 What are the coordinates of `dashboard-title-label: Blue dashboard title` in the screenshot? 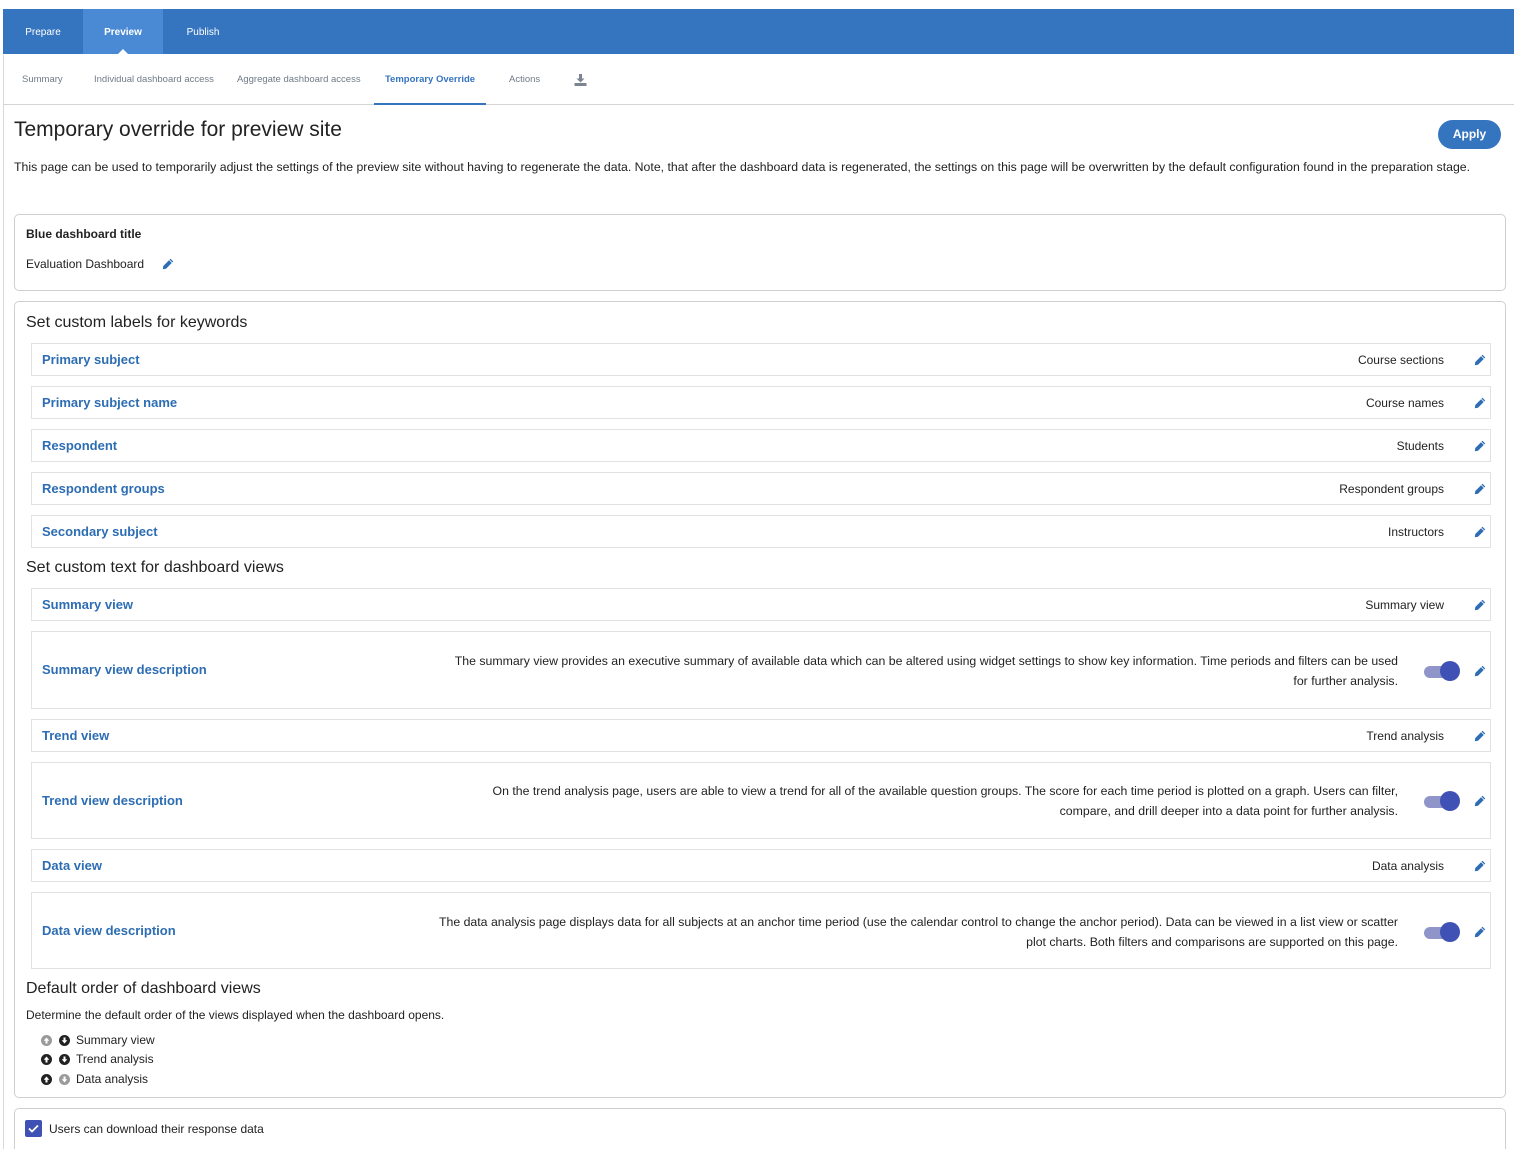 It's located at (84, 234).